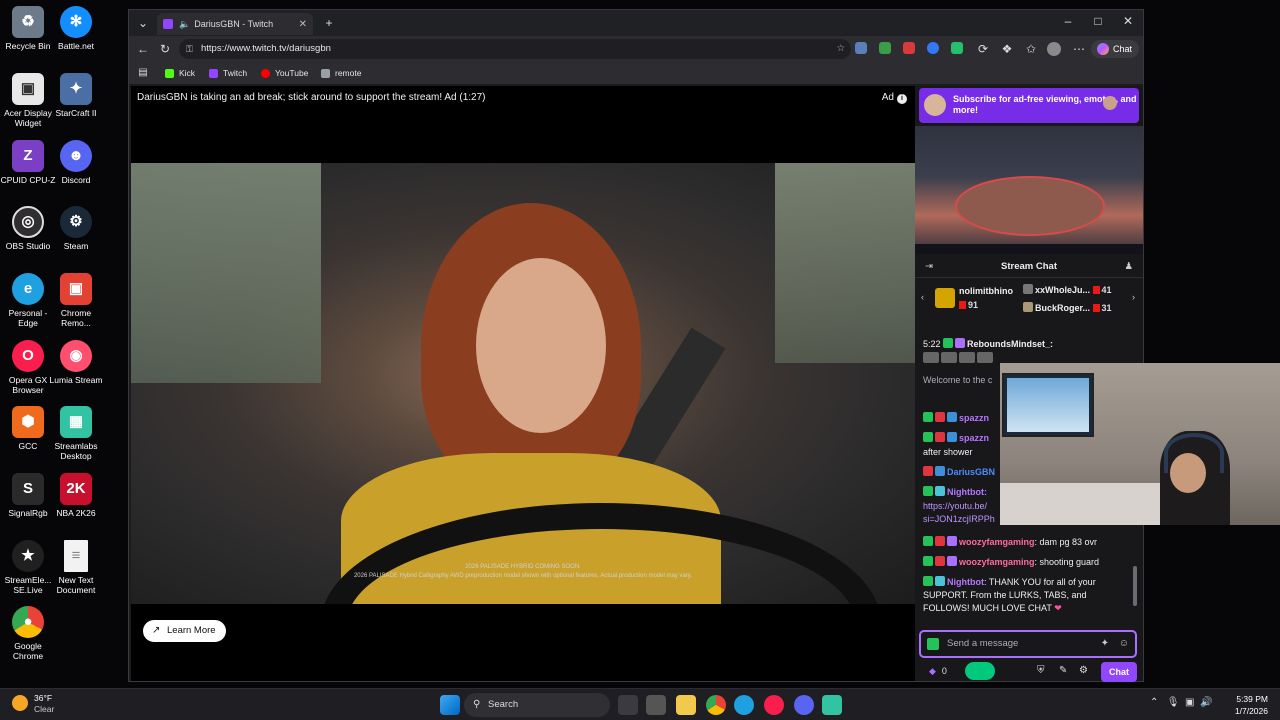  What do you see at coordinates (76, 28) in the screenshot?
I see `desktop-icon-battlenet: ✻ Battle.net` at bounding box center [76, 28].